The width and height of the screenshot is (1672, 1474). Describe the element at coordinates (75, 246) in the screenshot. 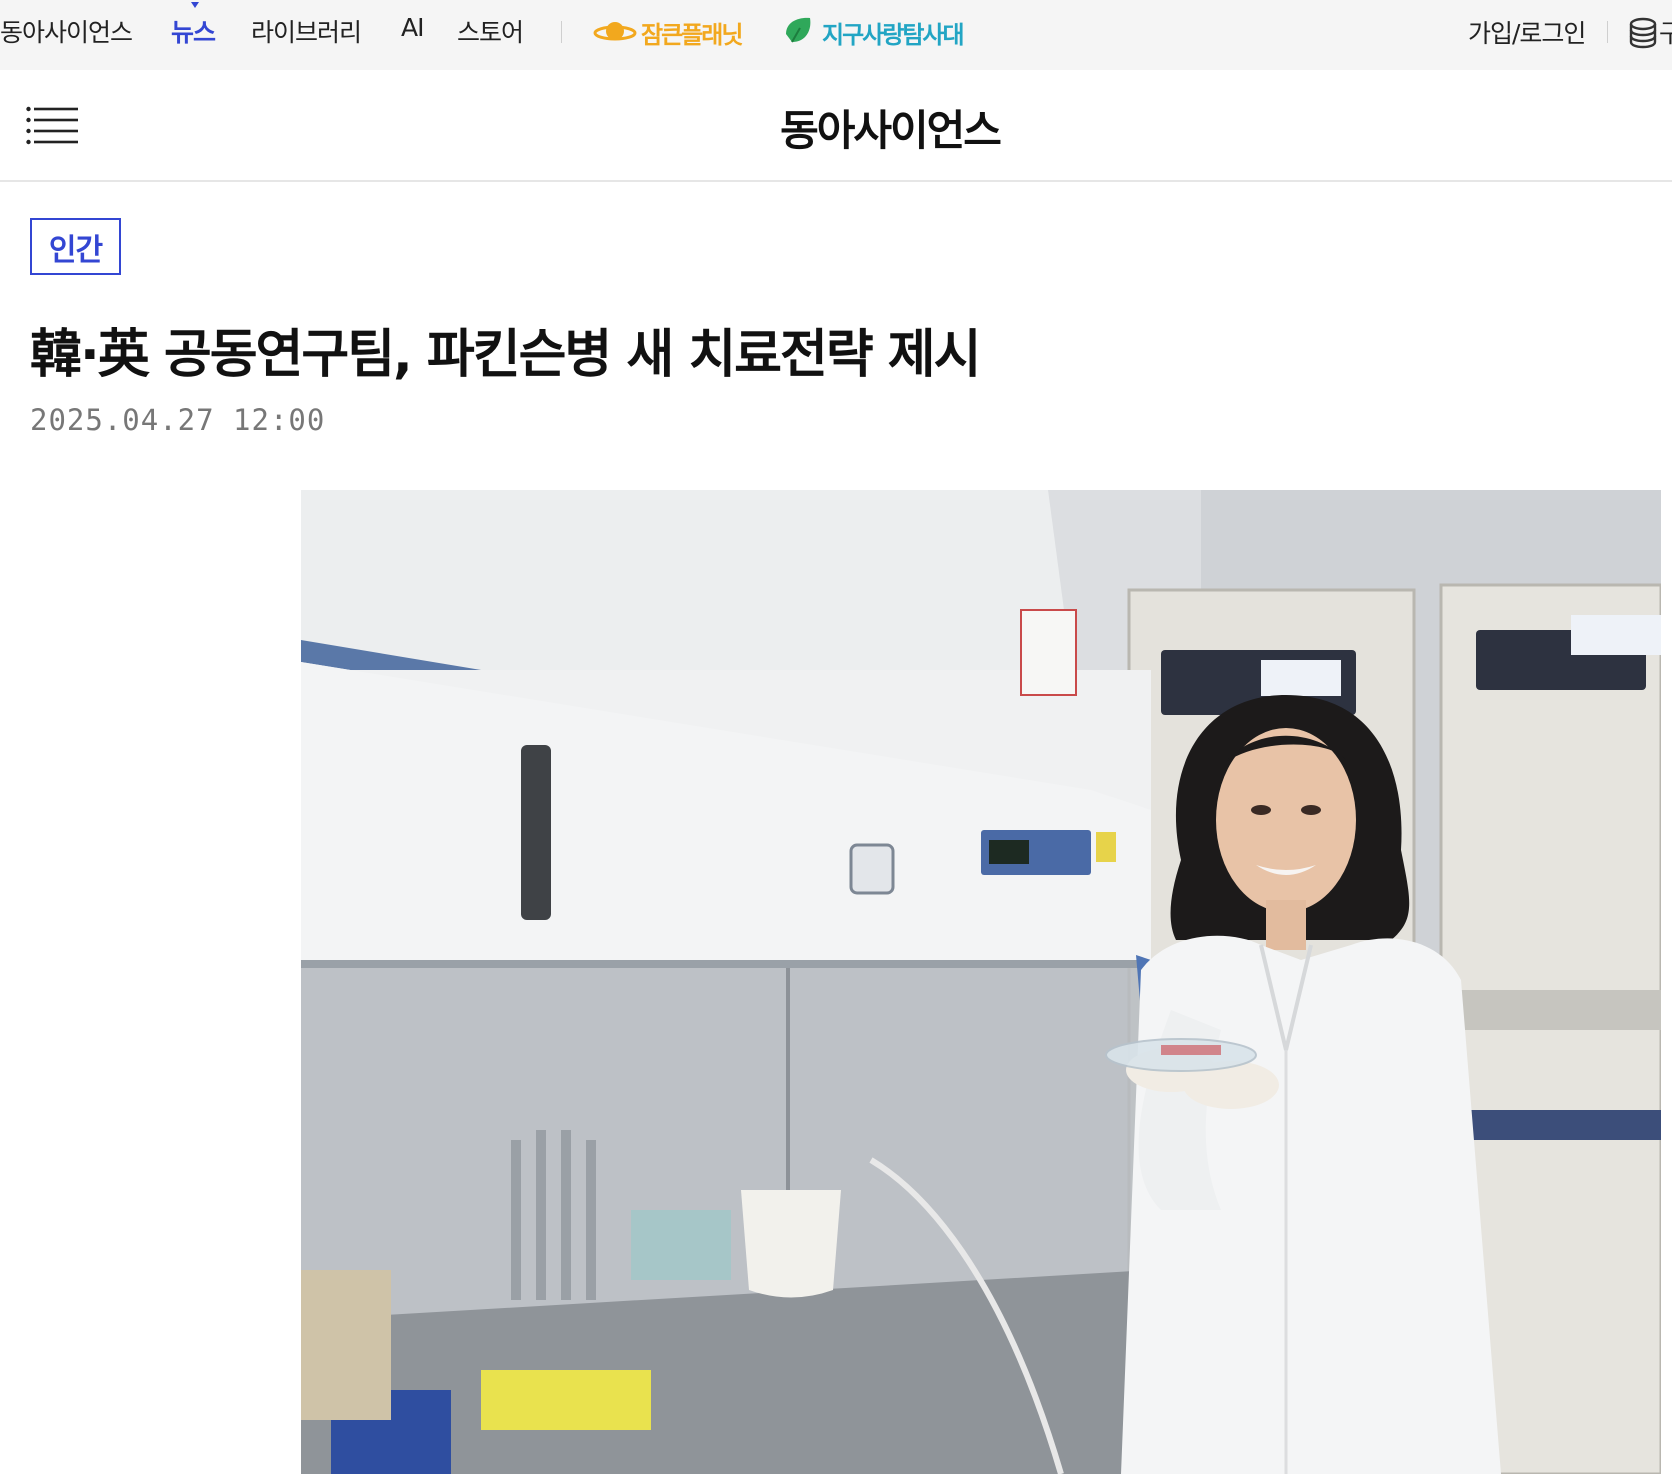

I see `category-badge: 인간` at that location.